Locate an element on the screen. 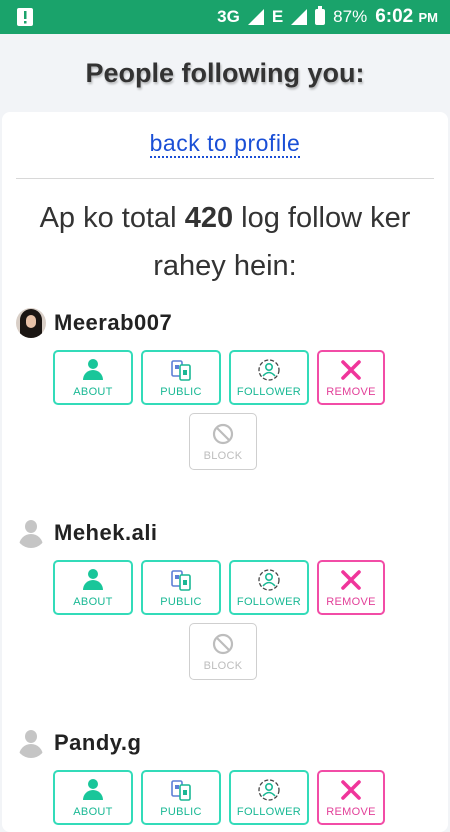 Image resolution: width=450 pixels, height=832 pixels. page-title: People following you: is located at coordinates (225, 72).